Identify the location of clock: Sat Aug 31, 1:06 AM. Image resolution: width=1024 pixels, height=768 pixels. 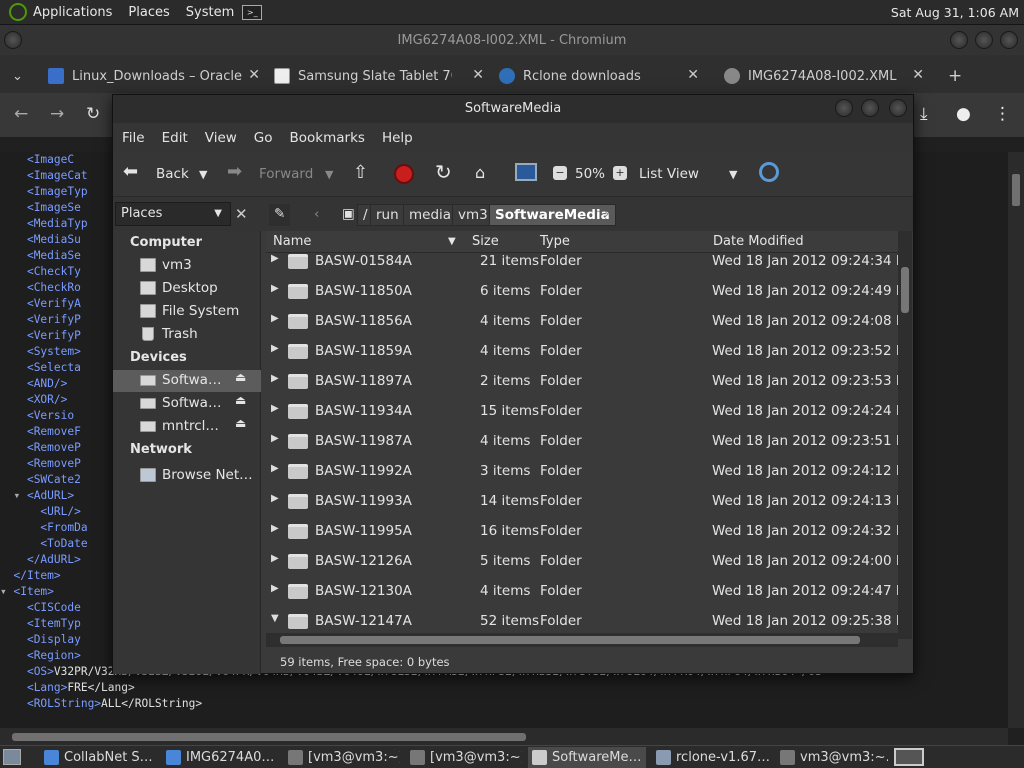
(955, 12).